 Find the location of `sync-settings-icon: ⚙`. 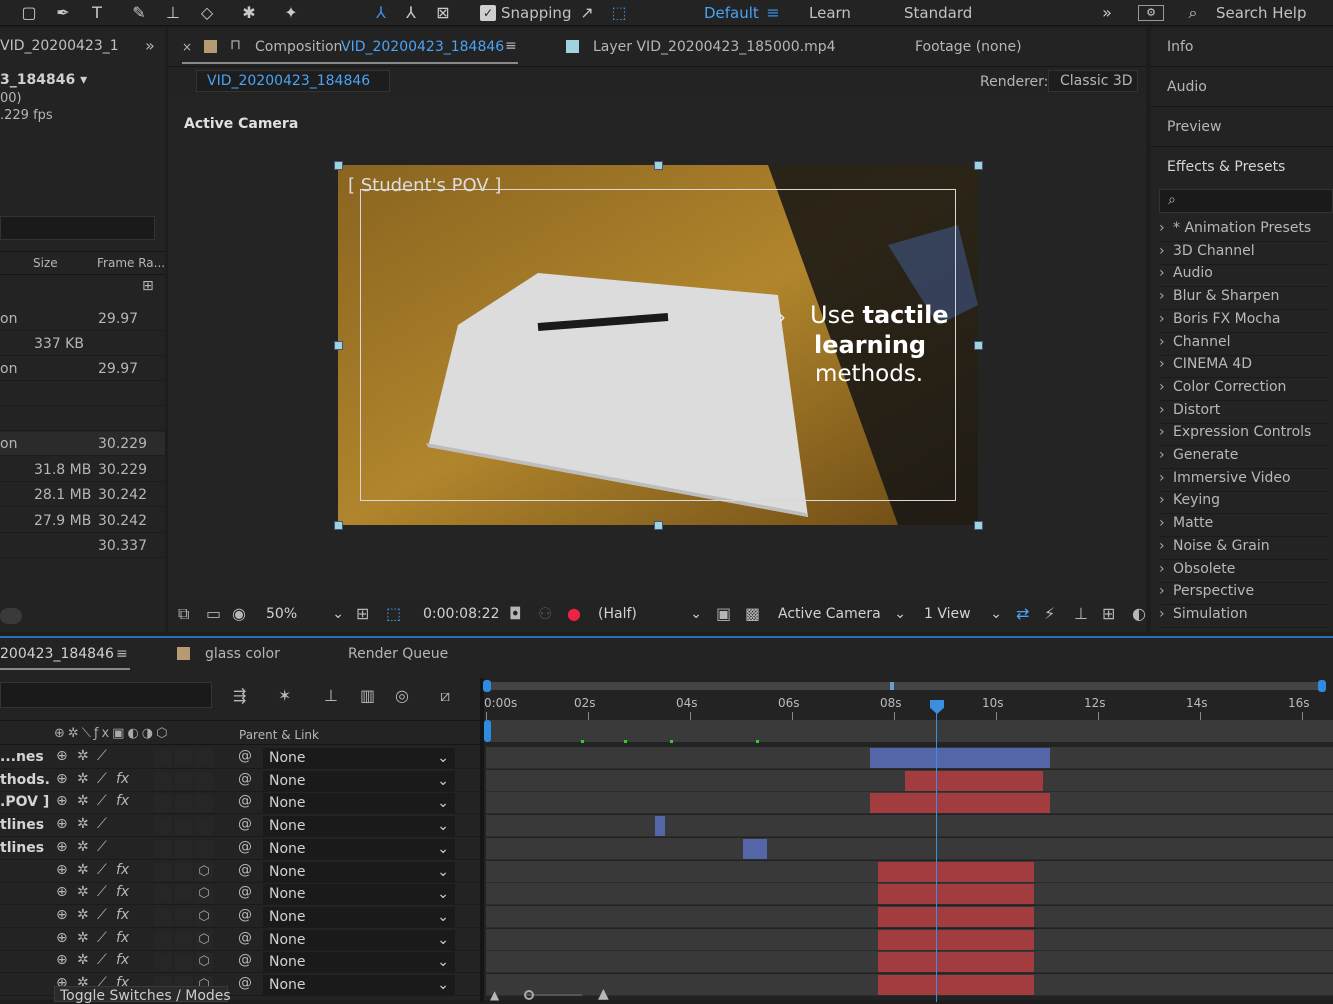

sync-settings-icon: ⚙ is located at coordinates (1151, 13).